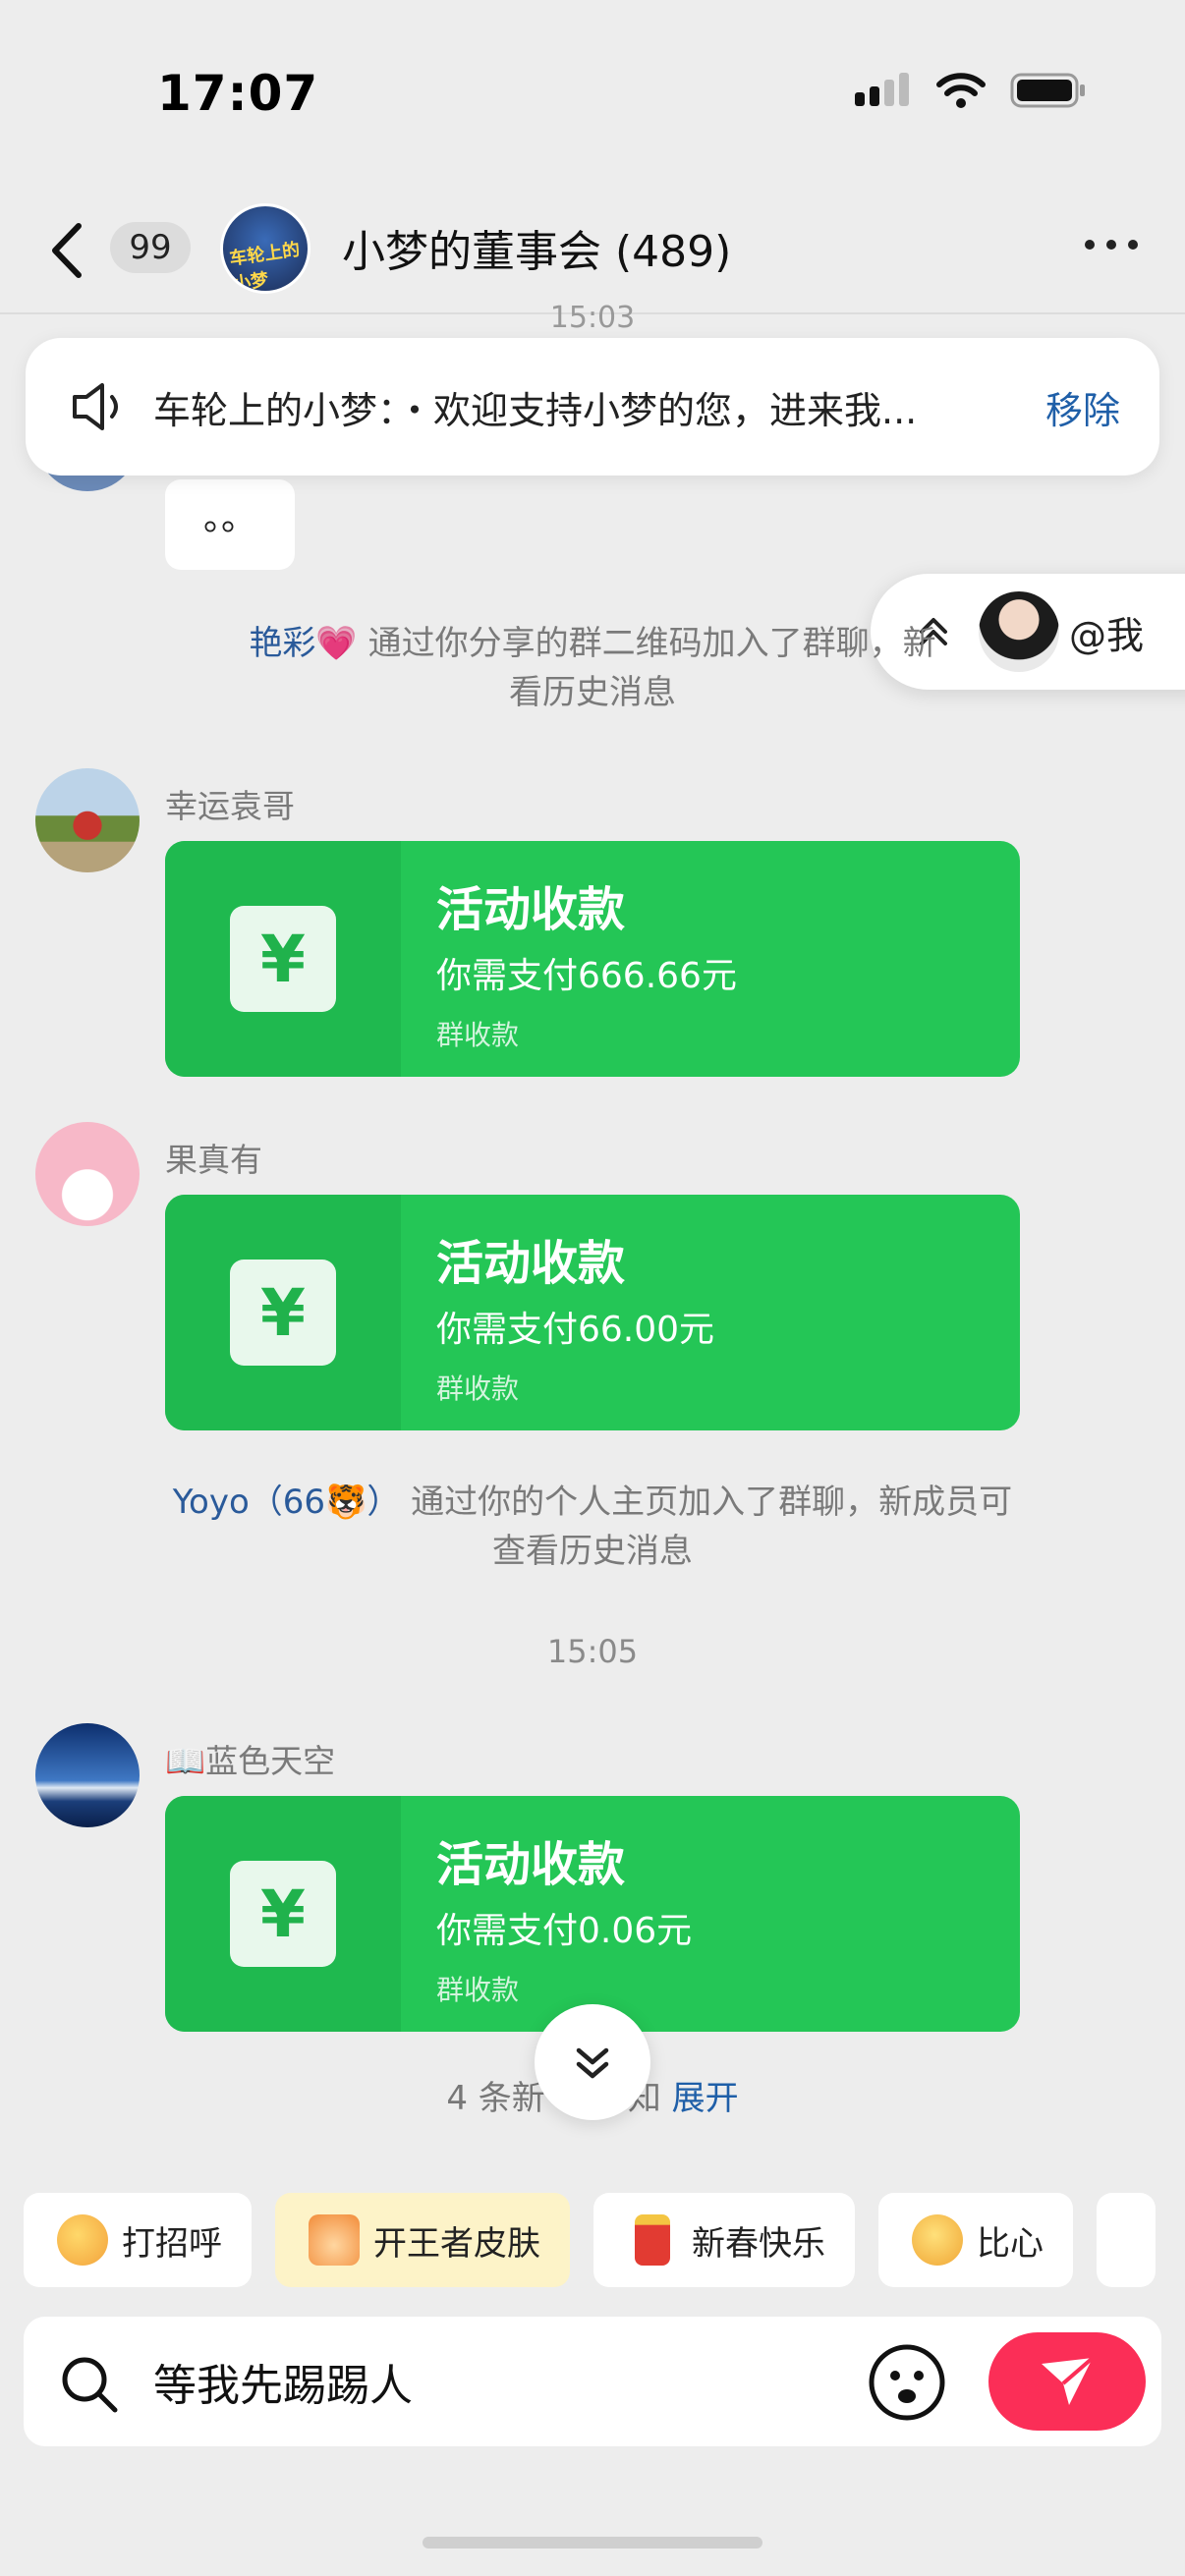  I want to click on quick-chip: 新春快乐, so click(724, 2240).